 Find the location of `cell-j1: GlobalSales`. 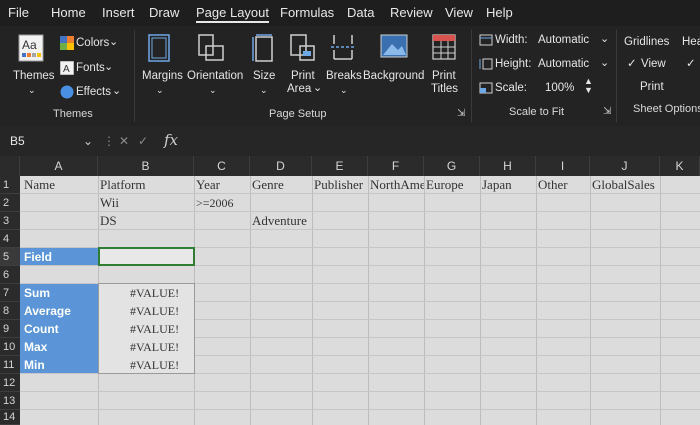

cell-j1: GlobalSales is located at coordinates (626, 185).